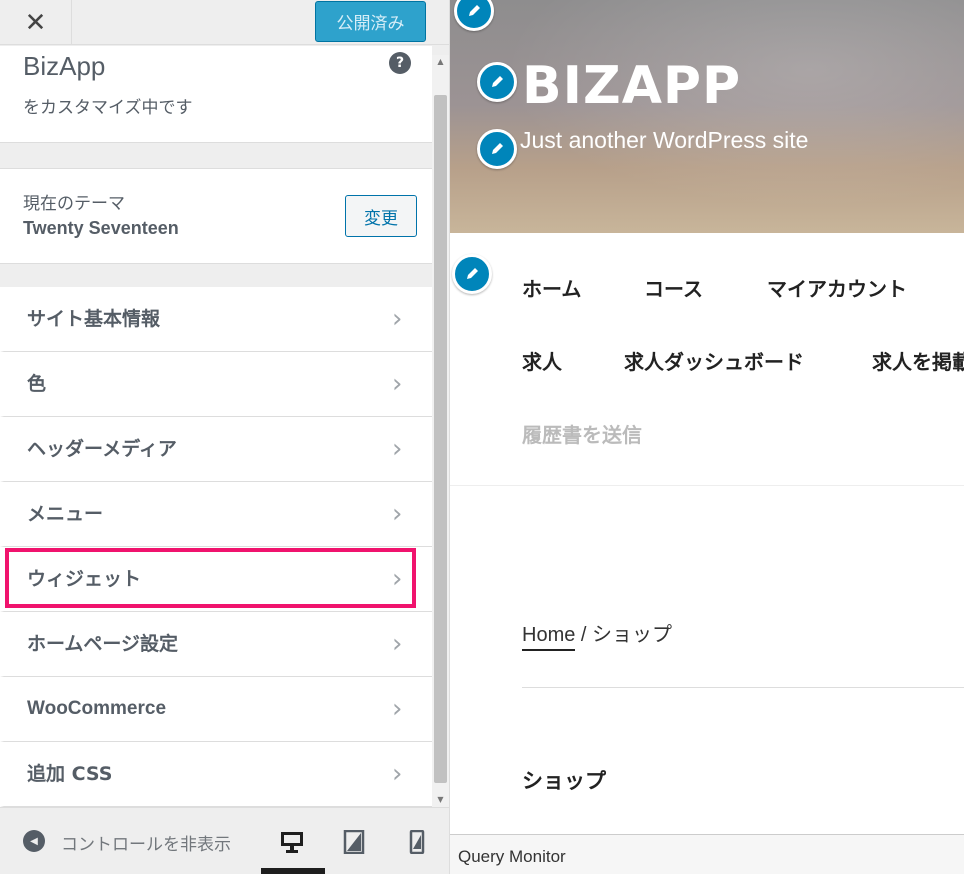 This screenshot has width=964, height=874. What do you see at coordinates (440, 62) in the screenshot?
I see `scroll-up-icon: ▲` at bounding box center [440, 62].